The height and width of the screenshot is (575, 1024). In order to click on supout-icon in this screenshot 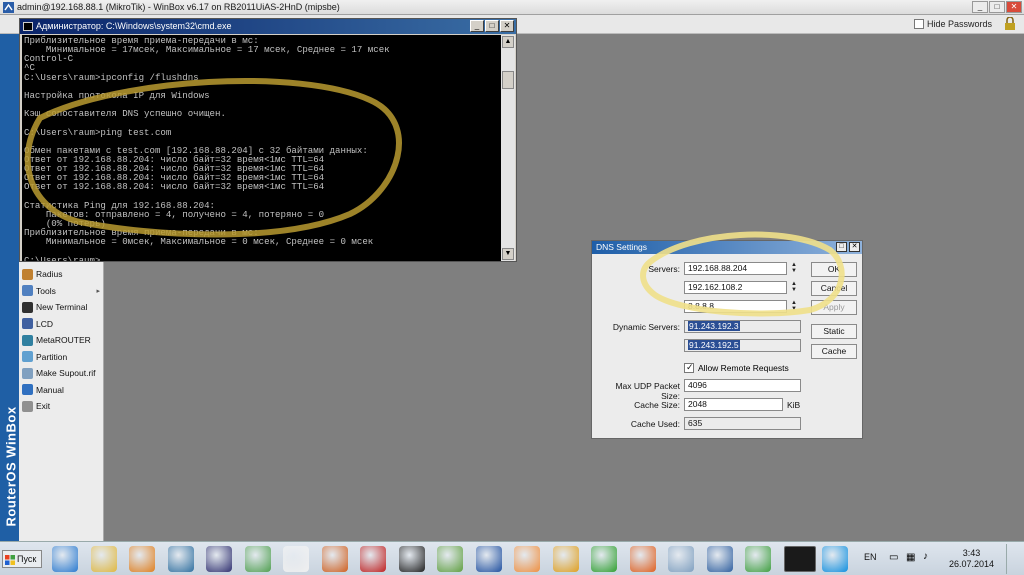, I will do `click(27, 373)`.